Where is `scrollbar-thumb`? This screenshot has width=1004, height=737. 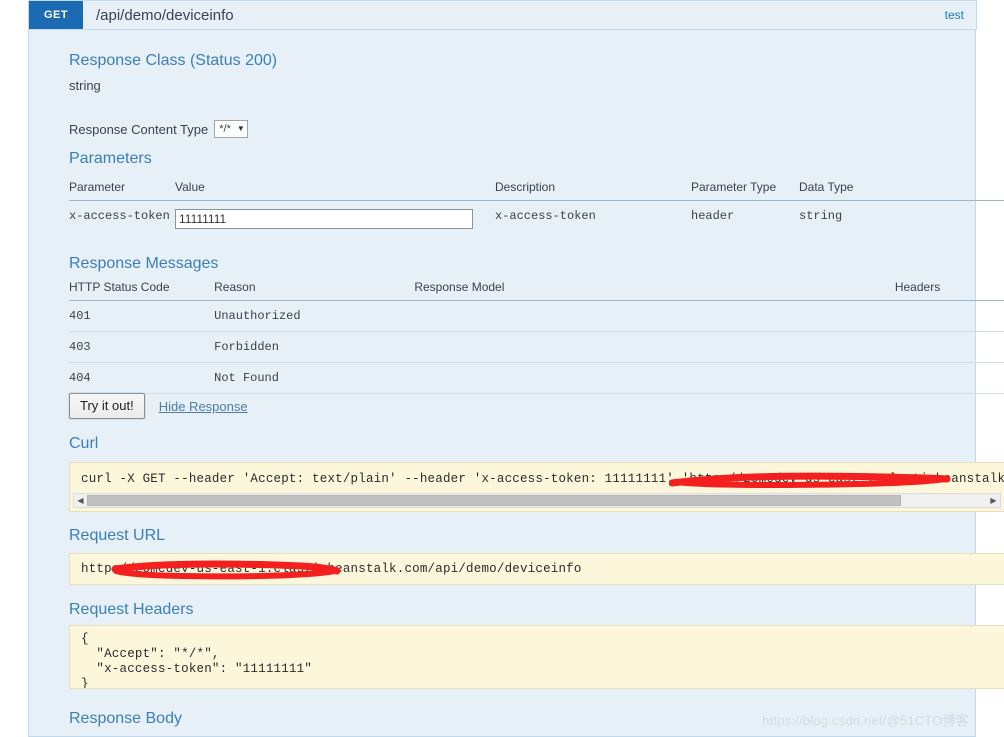
scrollbar-thumb is located at coordinates (494, 500).